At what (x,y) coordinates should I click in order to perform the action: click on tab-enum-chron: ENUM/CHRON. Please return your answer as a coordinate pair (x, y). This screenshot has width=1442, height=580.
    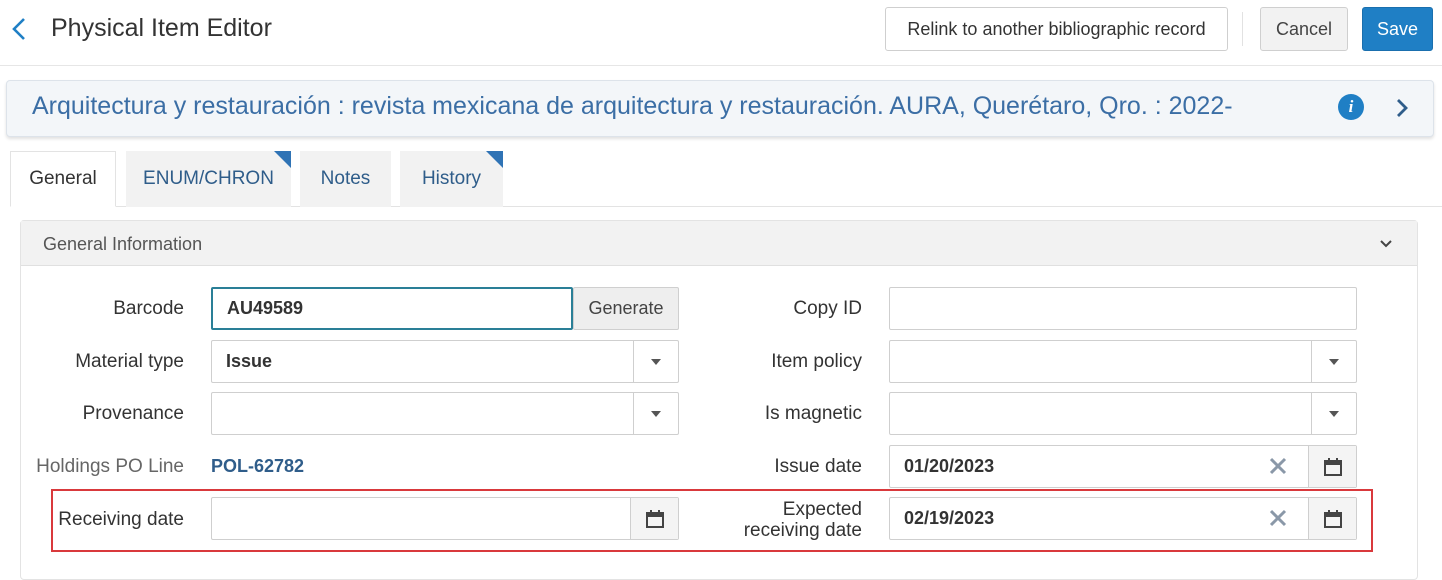
    Looking at the image, I should click on (208, 179).